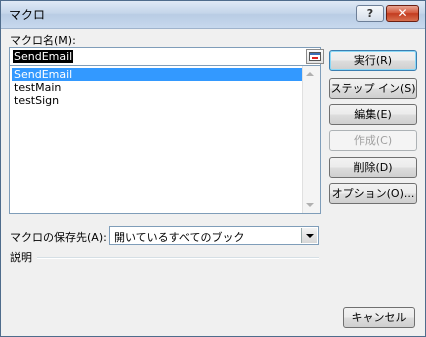 The height and width of the screenshot is (337, 426). Describe the element at coordinates (373, 60) in the screenshot. I see `run-button: 実行(R)` at that location.